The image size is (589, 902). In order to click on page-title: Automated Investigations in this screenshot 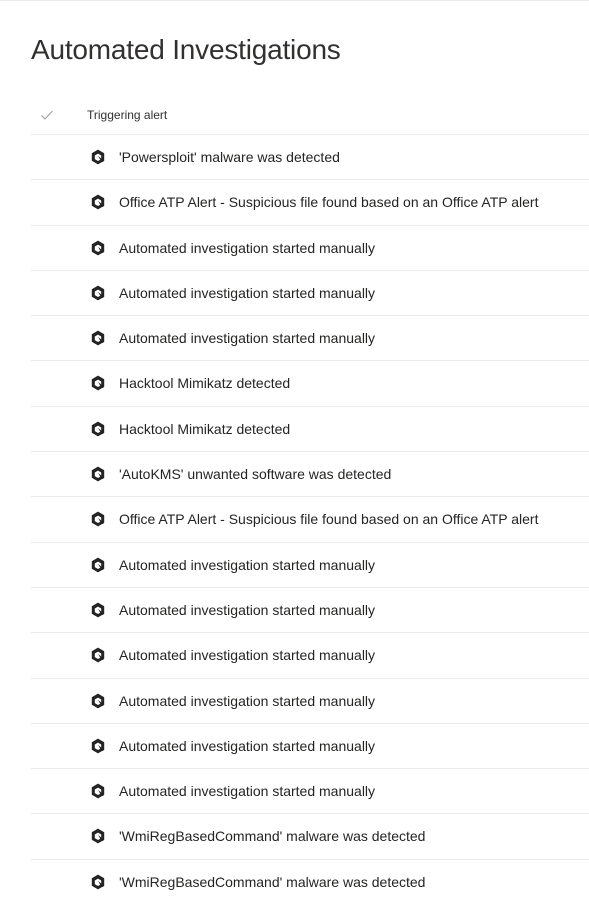, I will do `click(186, 49)`.